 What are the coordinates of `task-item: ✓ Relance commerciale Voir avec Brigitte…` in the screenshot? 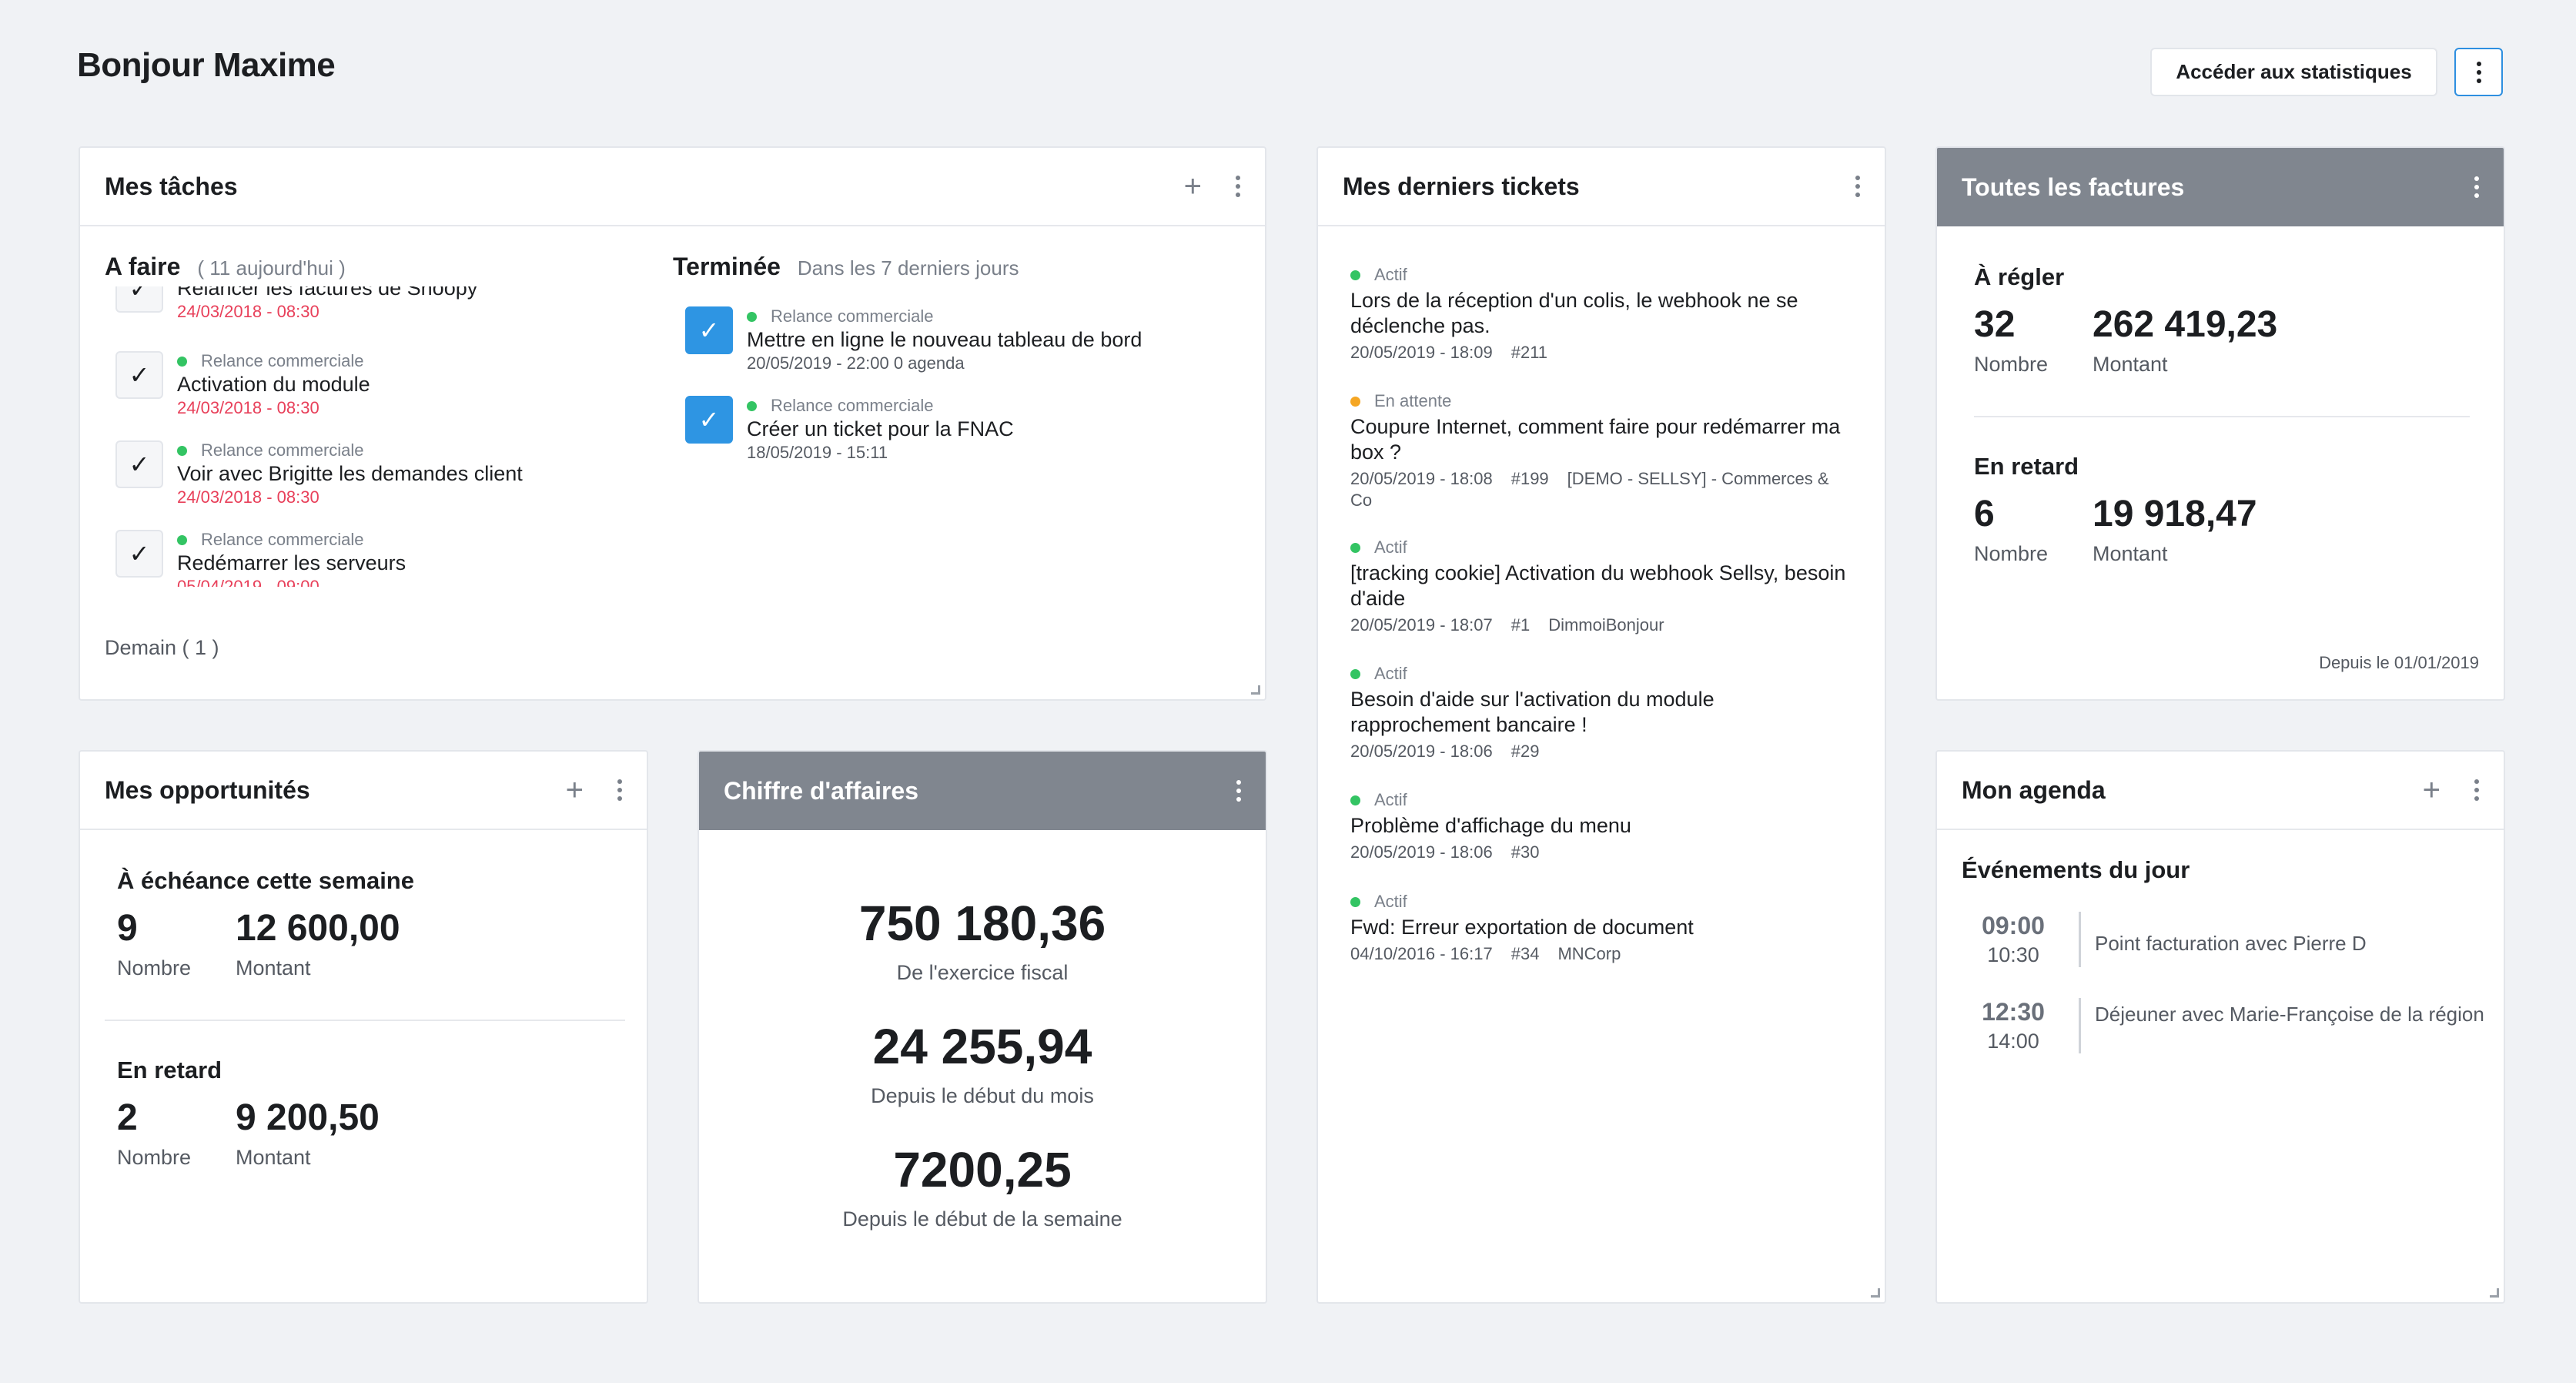 It's located at (319, 473).